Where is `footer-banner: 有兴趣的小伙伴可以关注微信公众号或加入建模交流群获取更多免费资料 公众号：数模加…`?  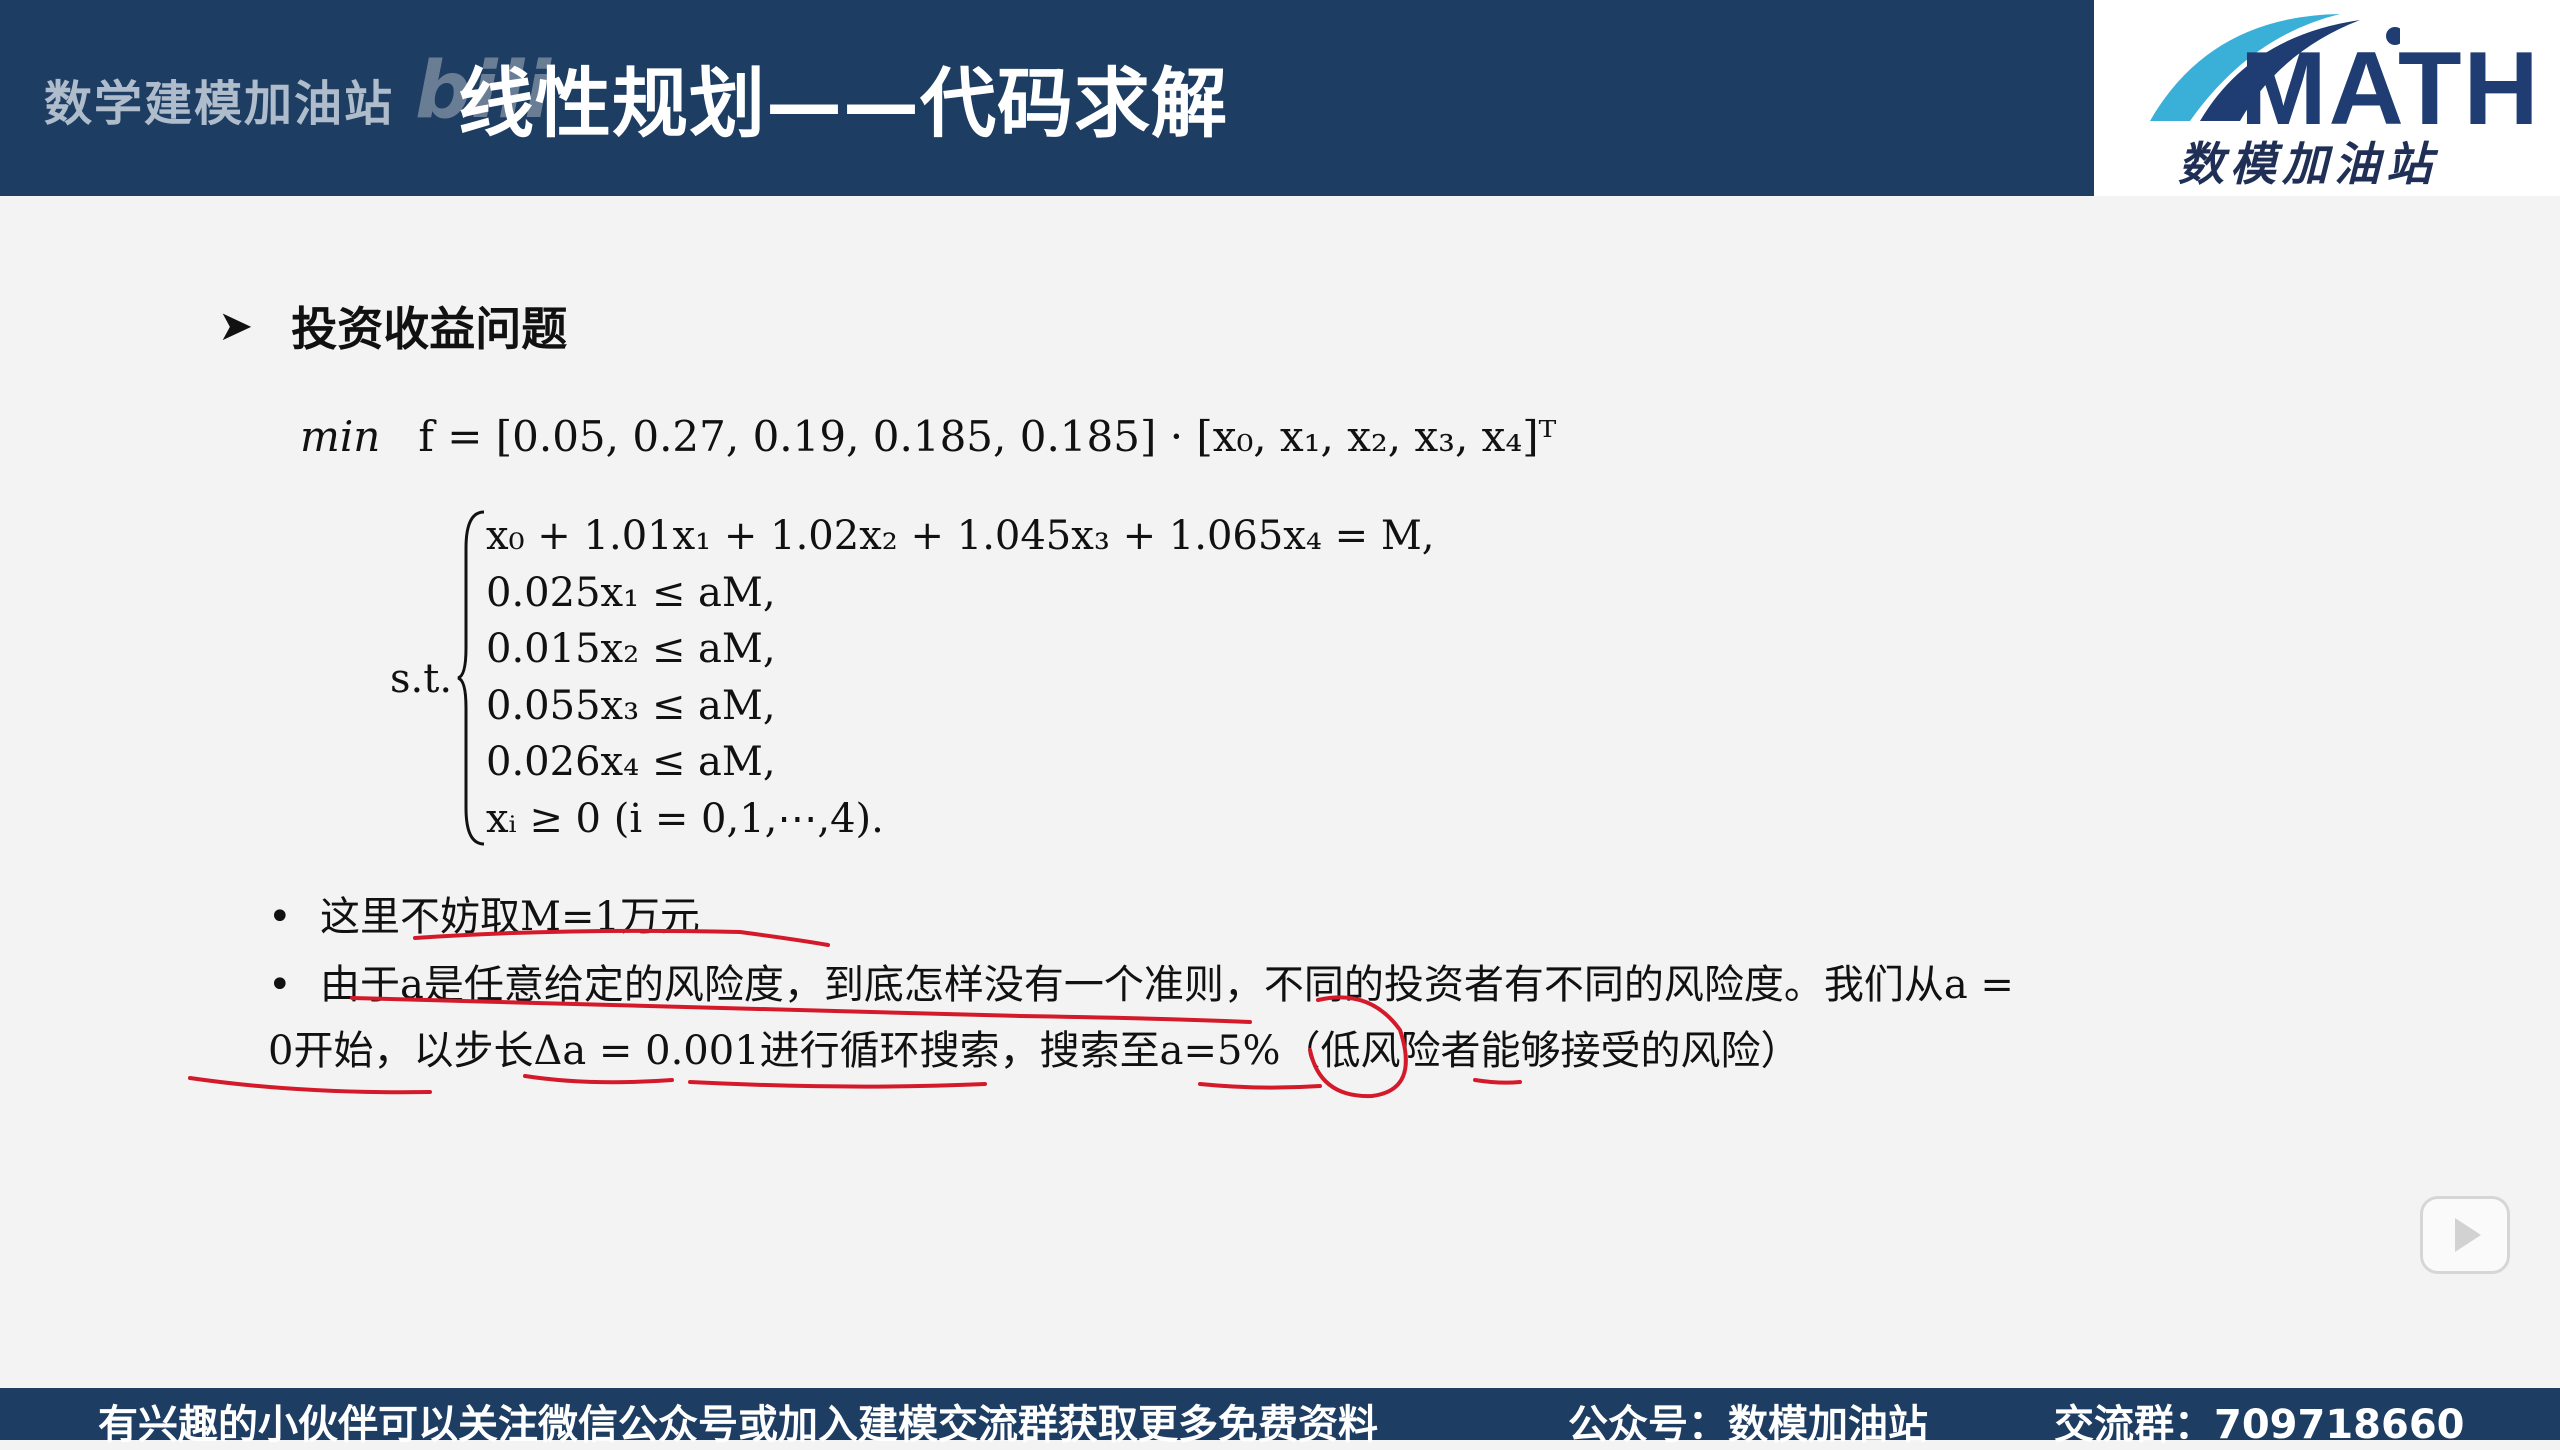 footer-banner: 有兴趣的小伙伴可以关注微信公众号或加入建模交流群获取更多免费资料 公众号：数模加… is located at coordinates (1280, 1418).